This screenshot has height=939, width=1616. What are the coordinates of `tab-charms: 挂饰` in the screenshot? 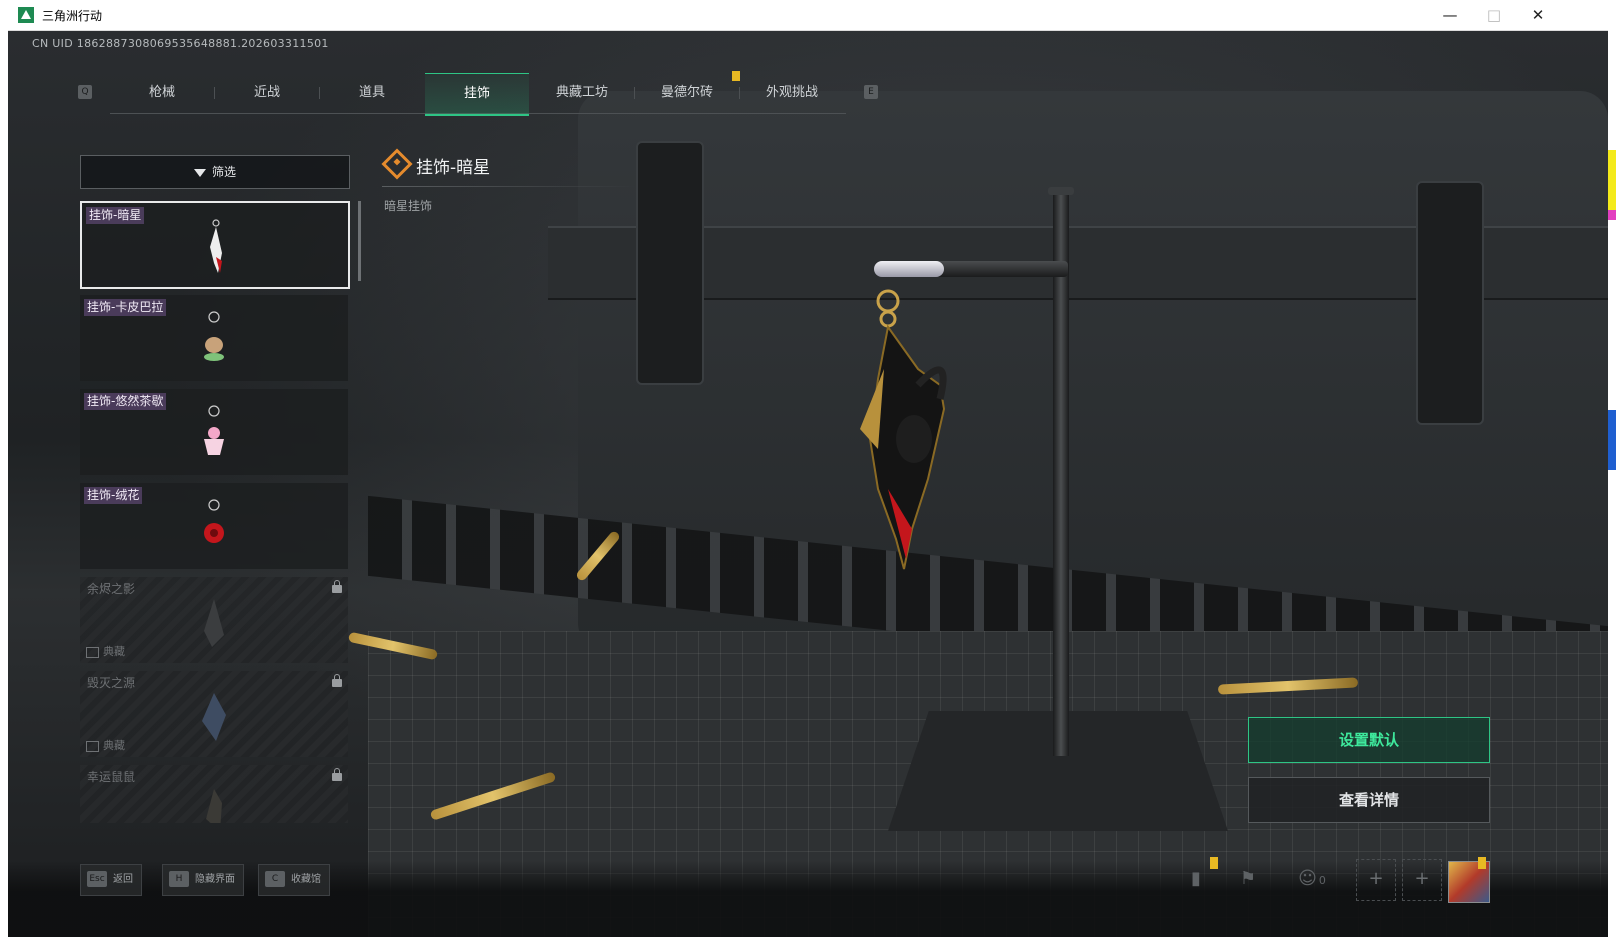 It's located at (477, 94).